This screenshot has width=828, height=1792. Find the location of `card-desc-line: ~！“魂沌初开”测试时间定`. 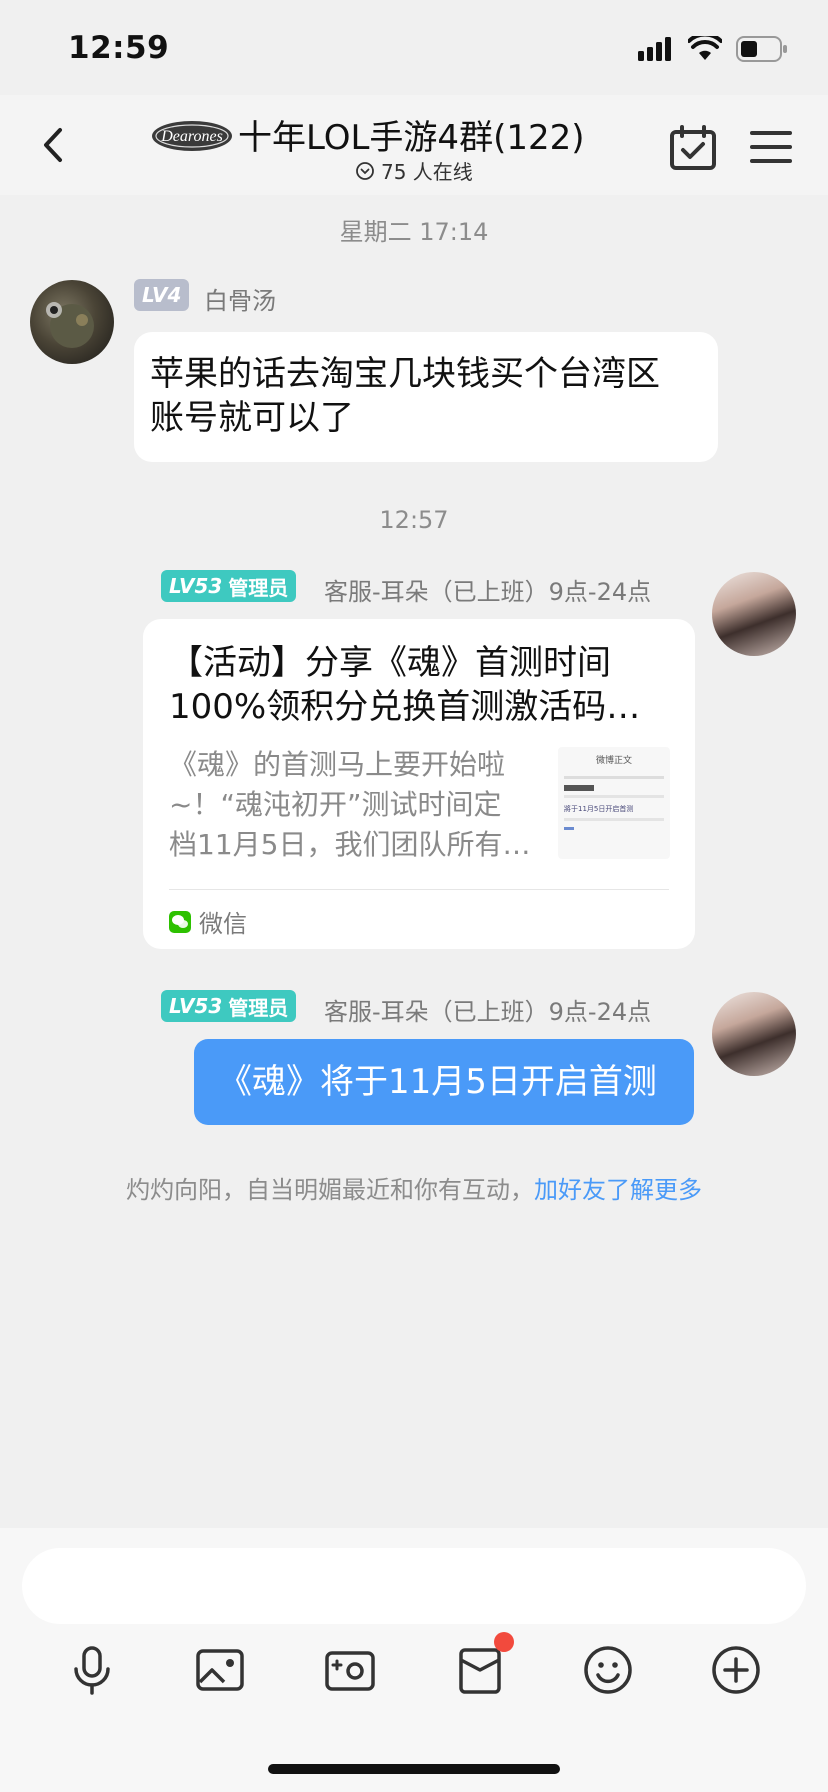

card-desc-line: ~！“魂沌初开”测试时间定 is located at coordinates (335, 804).